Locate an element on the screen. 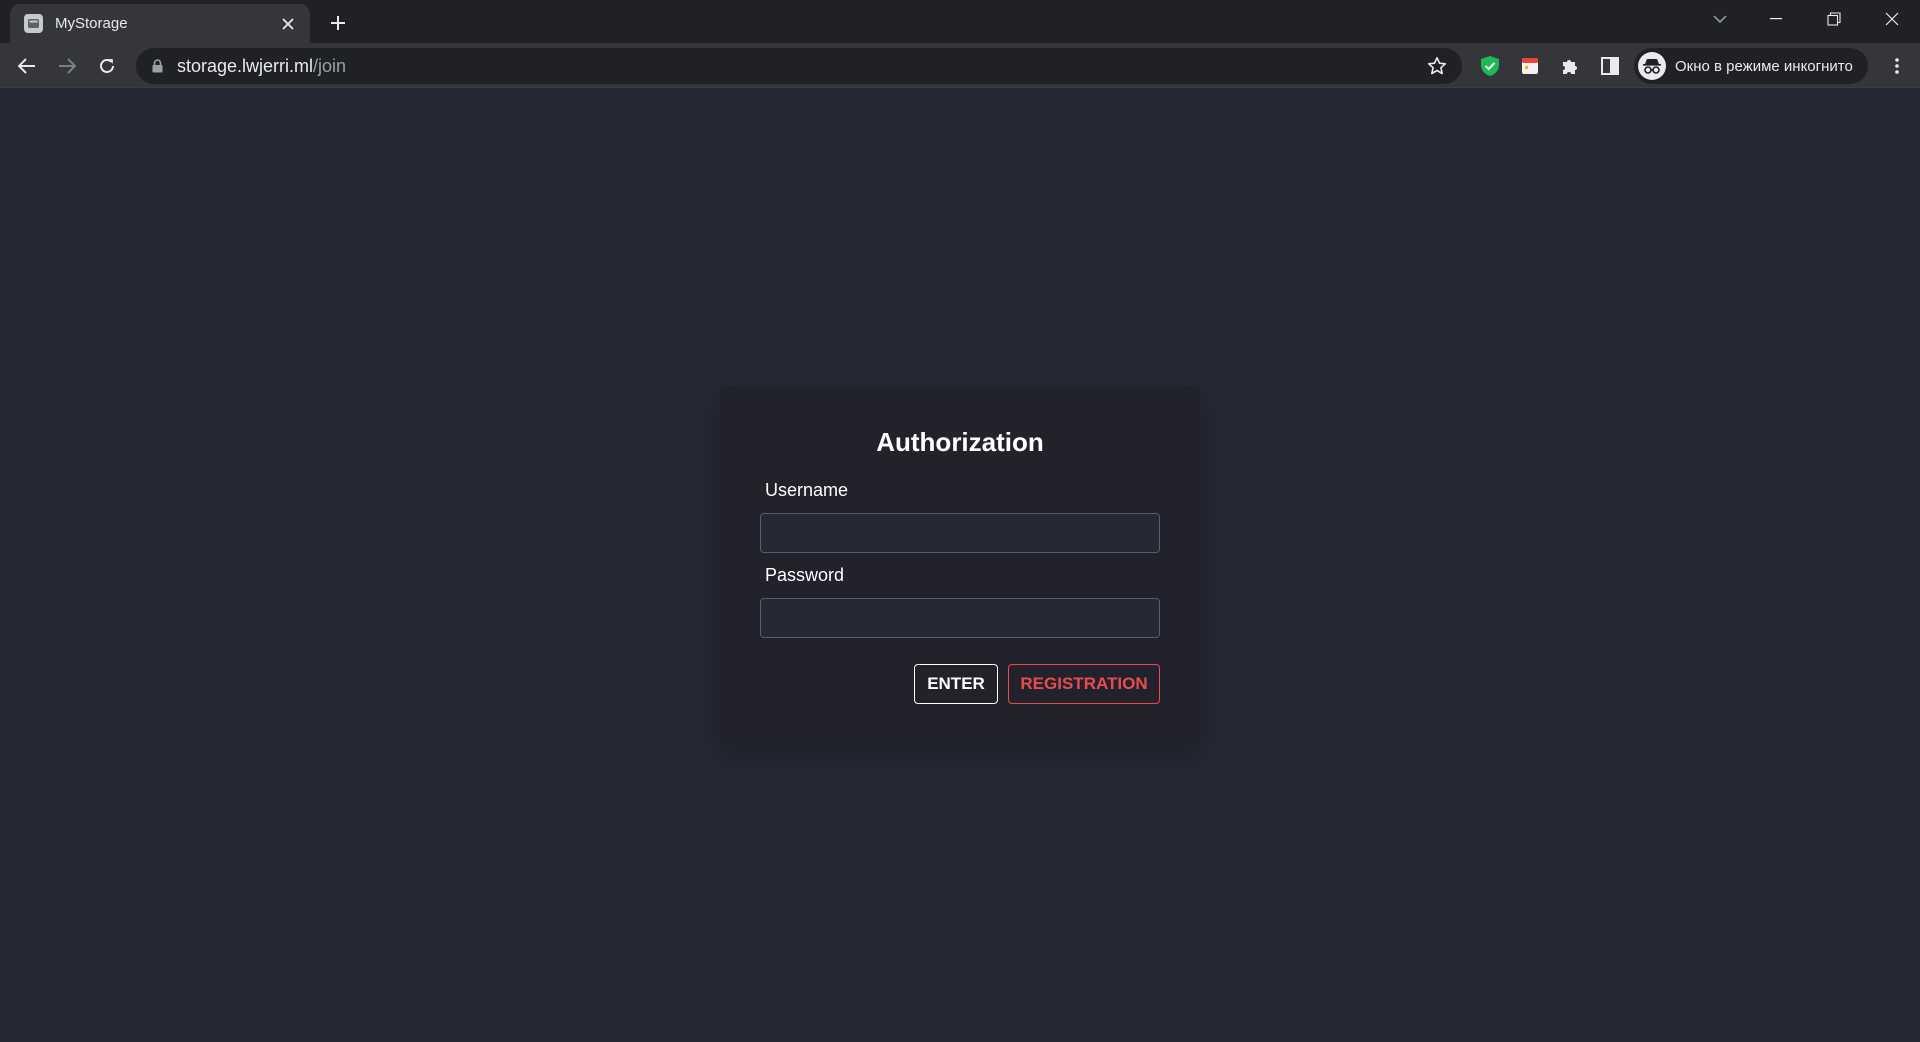  browser-tab: MyStorage is located at coordinates (160, 23).